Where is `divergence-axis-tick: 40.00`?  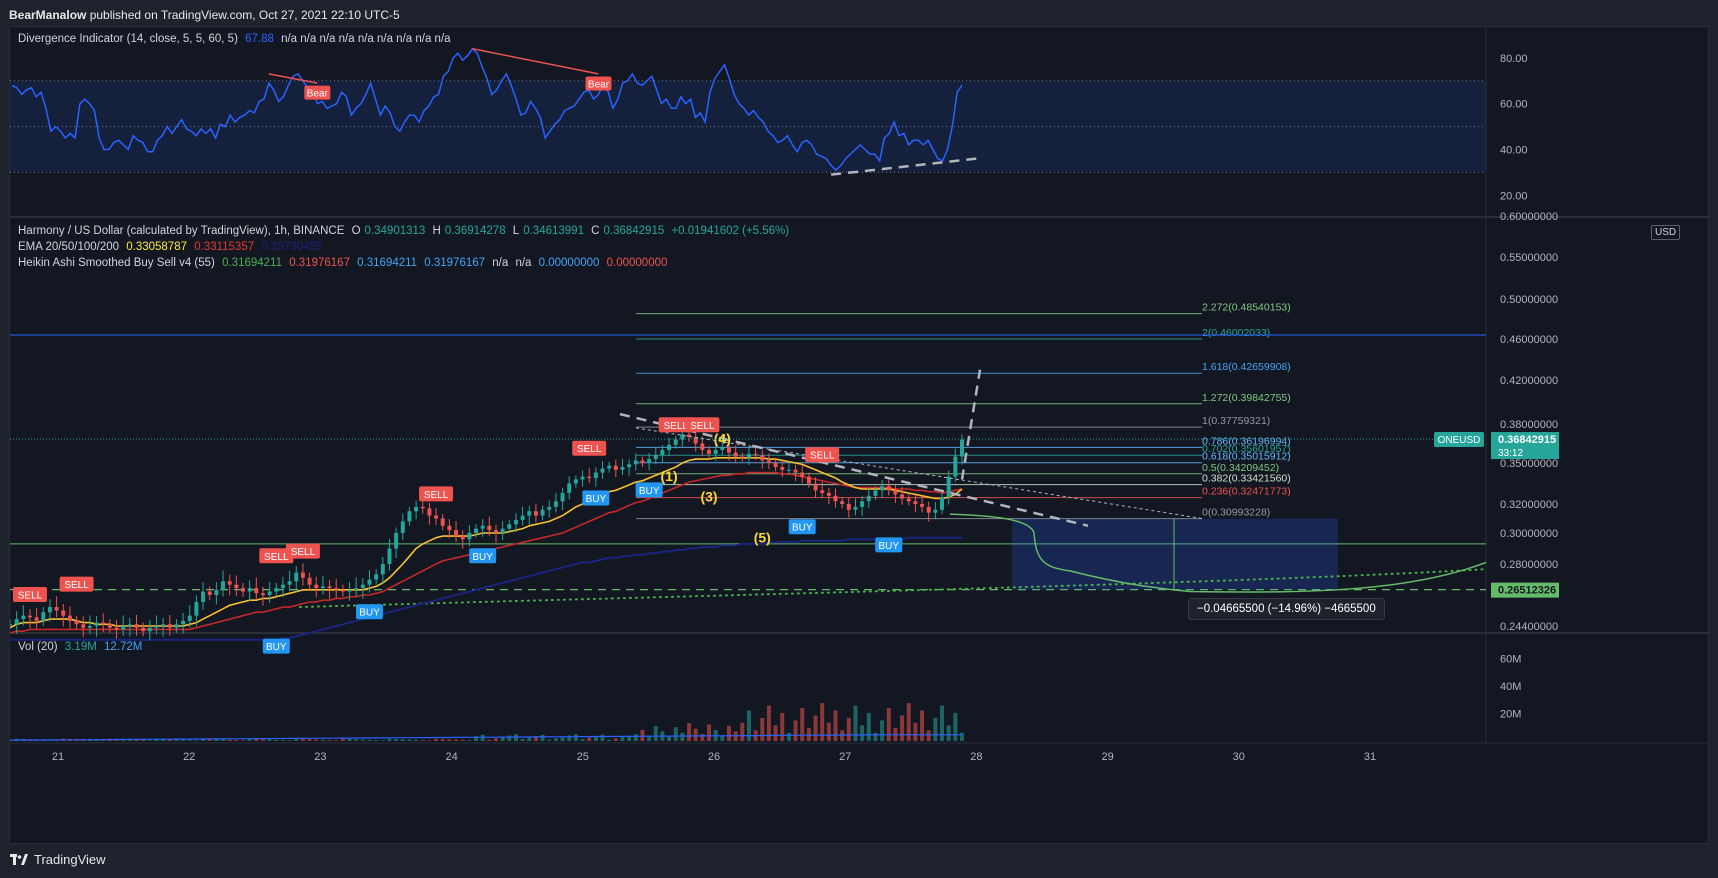 divergence-axis-tick: 40.00 is located at coordinates (1514, 150).